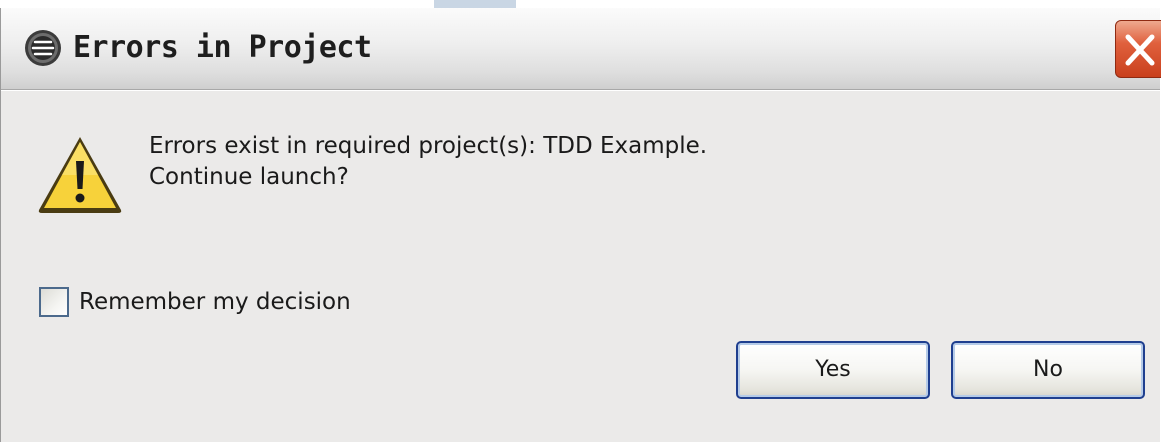  What do you see at coordinates (249, 177) in the screenshot?
I see `message-line-2: Continue launch?` at bounding box center [249, 177].